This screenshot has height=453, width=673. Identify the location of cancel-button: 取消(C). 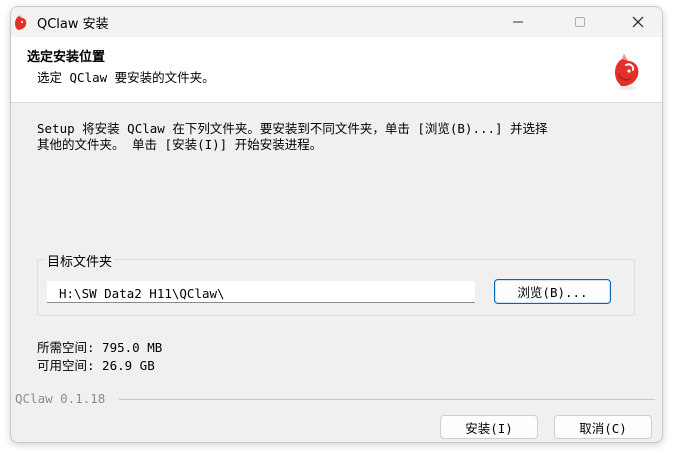
(603, 427).